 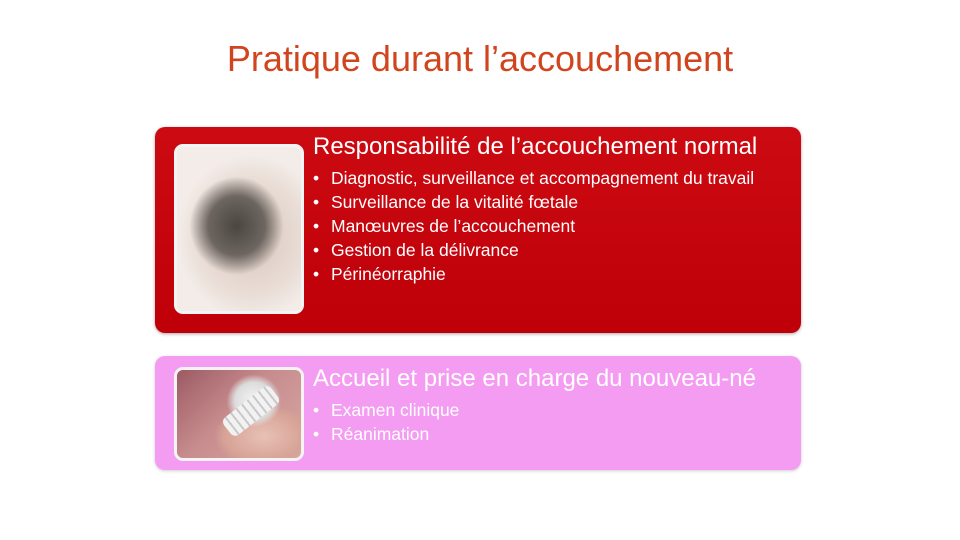 I want to click on list-item: • Réanimation, so click(x=554, y=434).